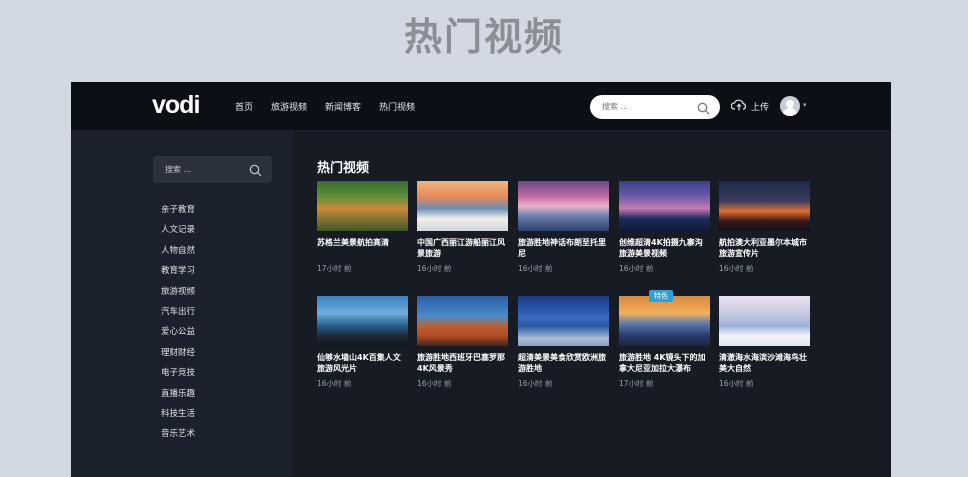  Describe the element at coordinates (178, 439) in the screenshot. I see `sidebar-item-category: 音乐艺术` at that location.